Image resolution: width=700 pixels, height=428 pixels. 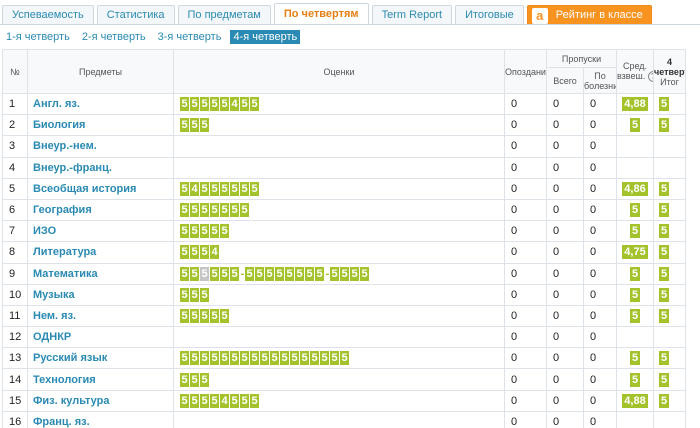 What do you see at coordinates (589, 15) in the screenshot?
I see `rating-tab: a Рейтинг в классе` at bounding box center [589, 15].